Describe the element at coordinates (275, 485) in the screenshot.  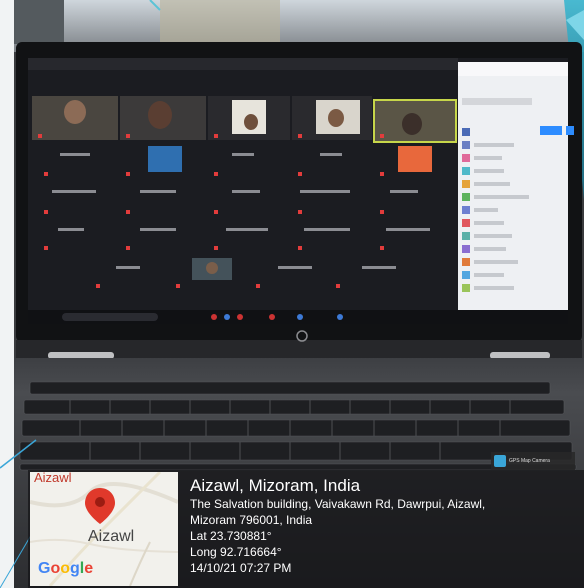
I see `location-title: Aizawl, Mizoram, India` at that location.